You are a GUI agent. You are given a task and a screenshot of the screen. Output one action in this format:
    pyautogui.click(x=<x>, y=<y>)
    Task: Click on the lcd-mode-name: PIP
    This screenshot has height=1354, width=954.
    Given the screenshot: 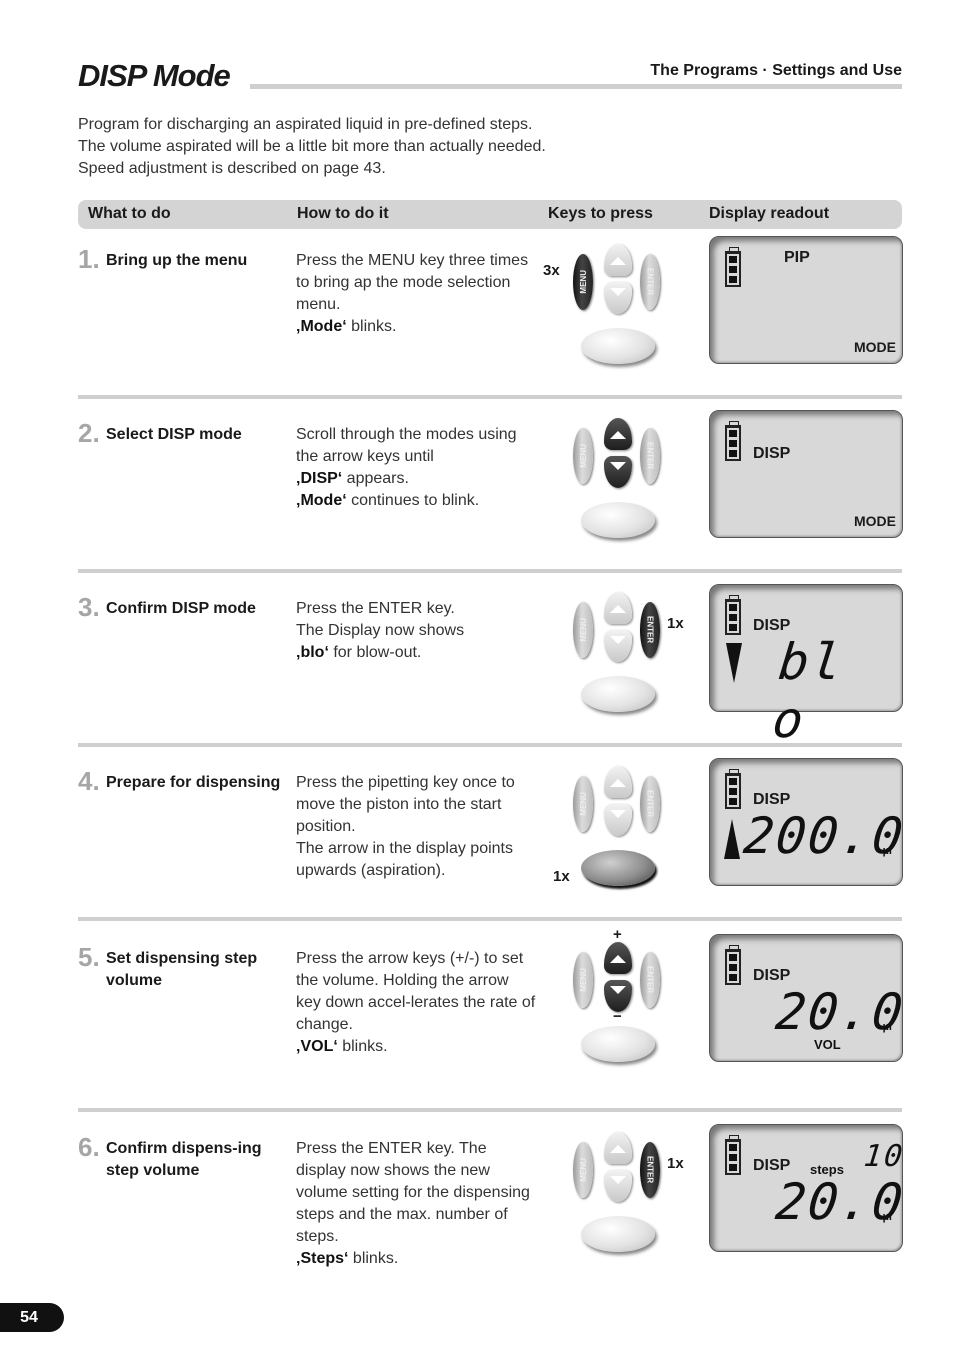 What is the action you would take?
    pyautogui.click(x=797, y=257)
    